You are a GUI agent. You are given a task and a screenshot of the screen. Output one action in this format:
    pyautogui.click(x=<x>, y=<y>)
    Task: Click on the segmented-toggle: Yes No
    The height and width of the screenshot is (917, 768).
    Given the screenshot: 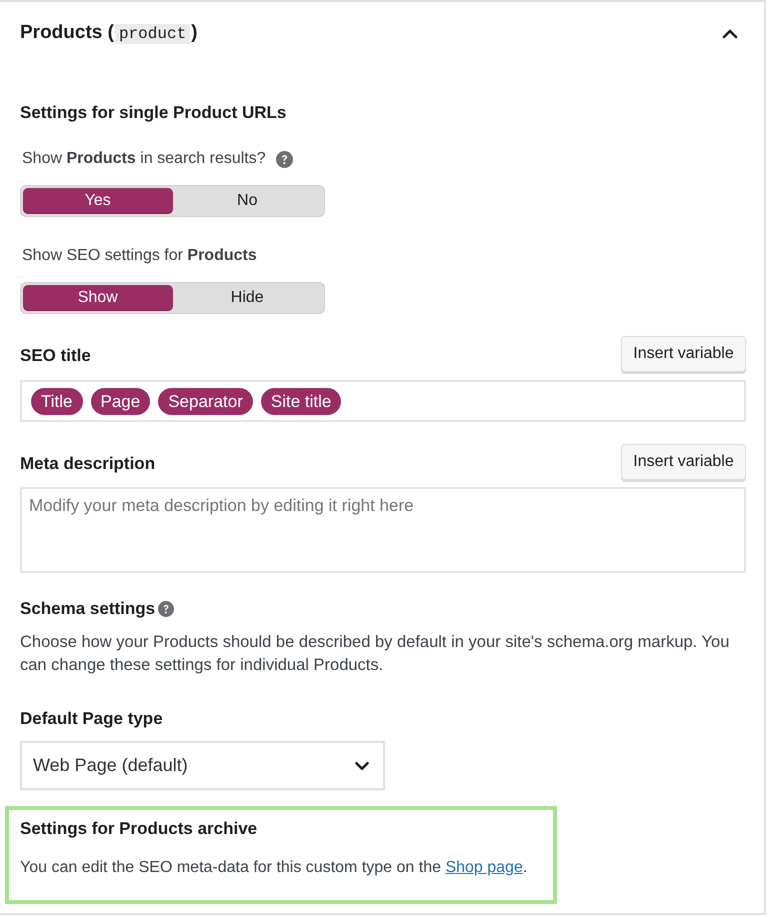 What is the action you would take?
    pyautogui.click(x=172, y=201)
    